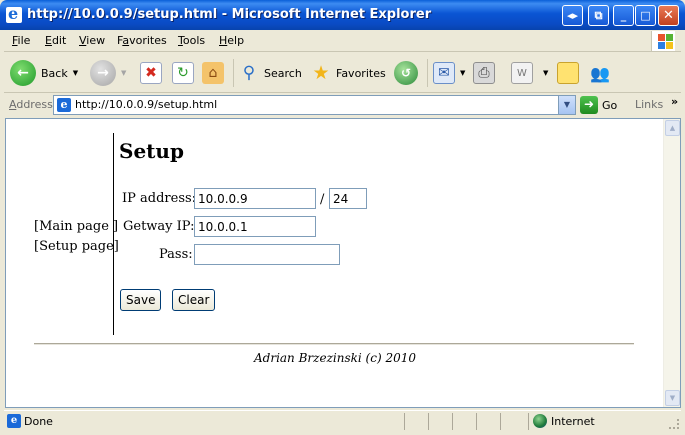  Describe the element at coordinates (38, 421) in the screenshot. I see `status-text: Done` at that location.